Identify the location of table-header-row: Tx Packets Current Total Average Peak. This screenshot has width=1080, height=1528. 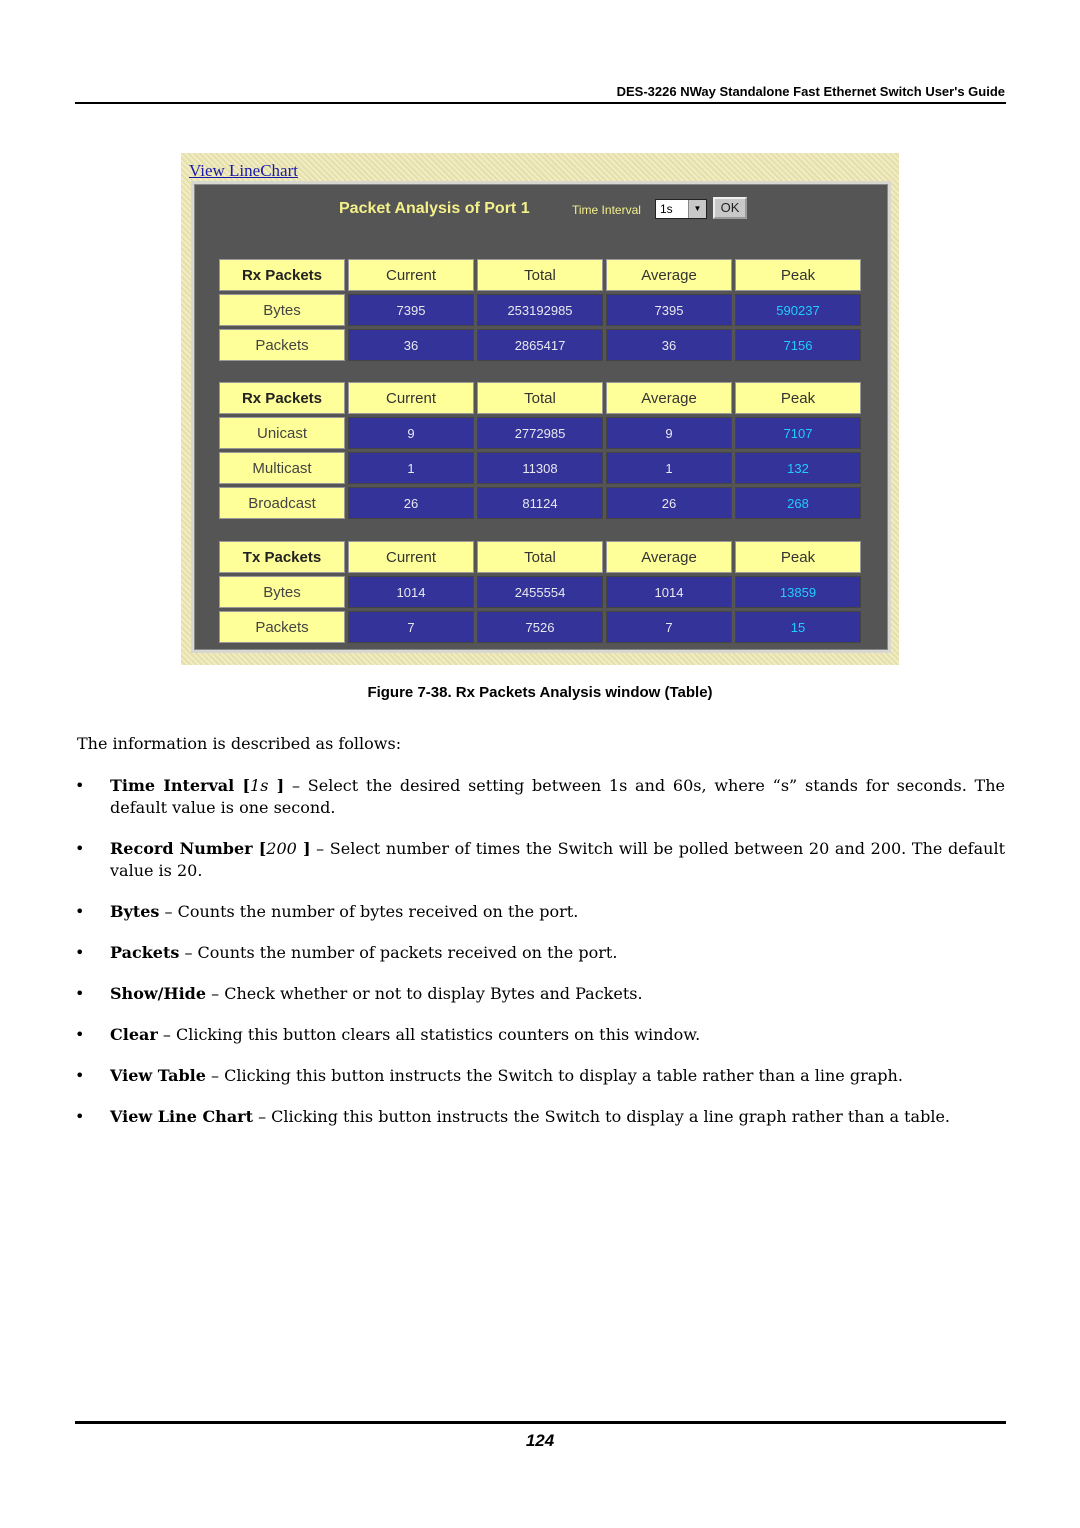
(540, 557).